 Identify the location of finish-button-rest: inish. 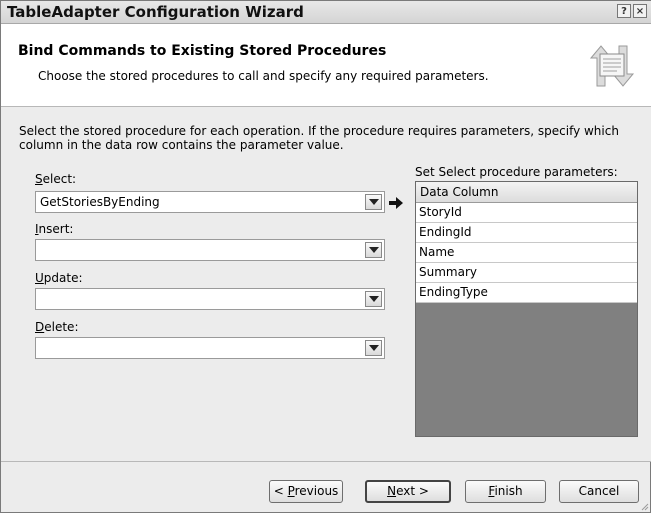
(508, 491).